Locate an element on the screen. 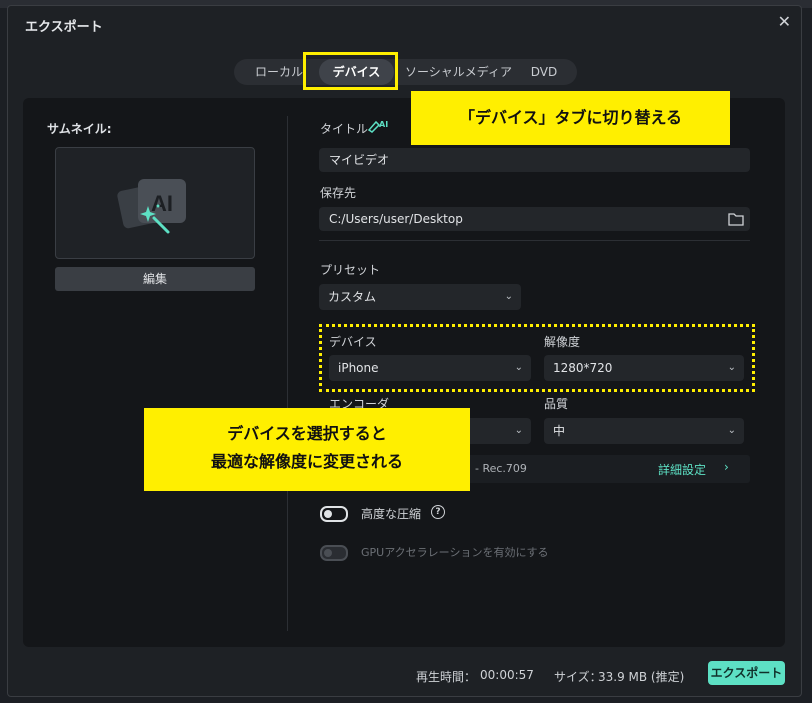  export-button: エクスポート is located at coordinates (746, 673).